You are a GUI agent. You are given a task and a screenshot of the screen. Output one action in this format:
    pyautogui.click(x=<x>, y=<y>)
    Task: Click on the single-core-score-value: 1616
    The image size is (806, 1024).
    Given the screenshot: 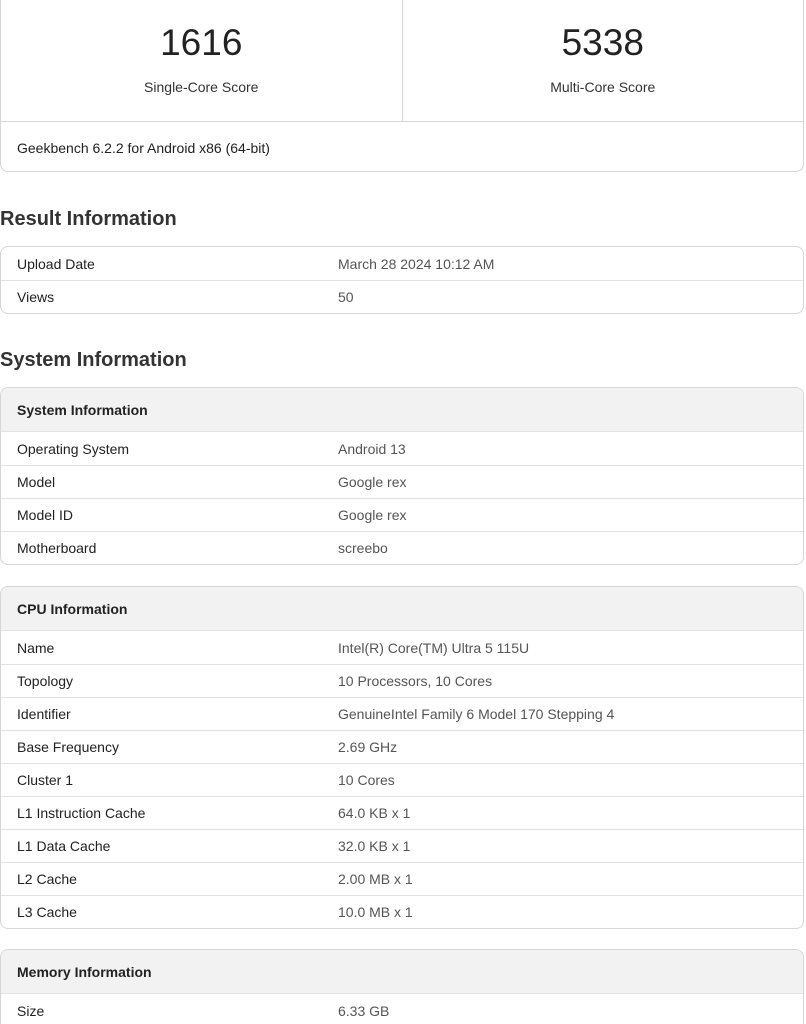 What is the action you would take?
    pyautogui.click(x=201, y=42)
    